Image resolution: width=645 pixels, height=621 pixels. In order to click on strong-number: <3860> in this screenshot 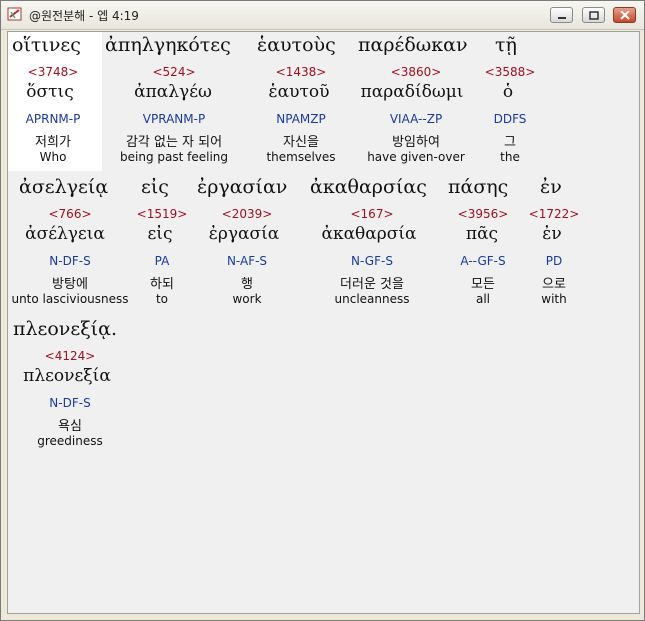, I will do `click(416, 72)`.